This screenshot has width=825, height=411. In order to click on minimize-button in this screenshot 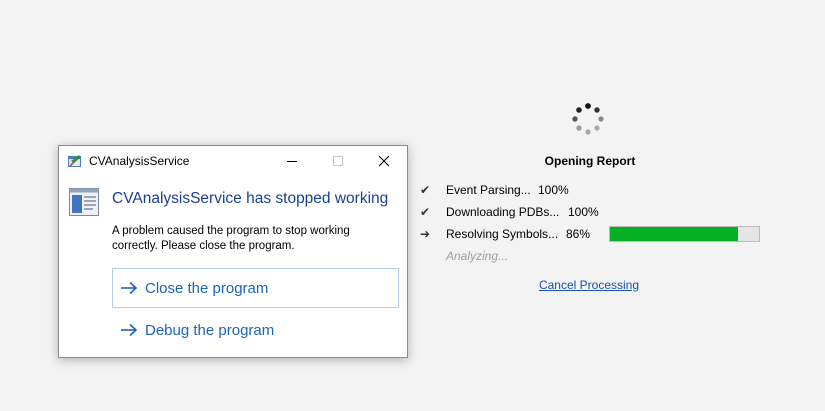, I will do `click(292, 161)`.